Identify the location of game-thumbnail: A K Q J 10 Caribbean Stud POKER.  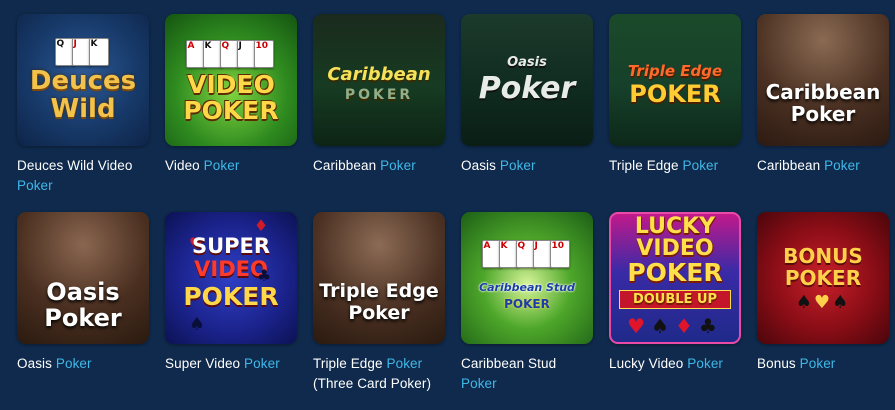
(527, 278).